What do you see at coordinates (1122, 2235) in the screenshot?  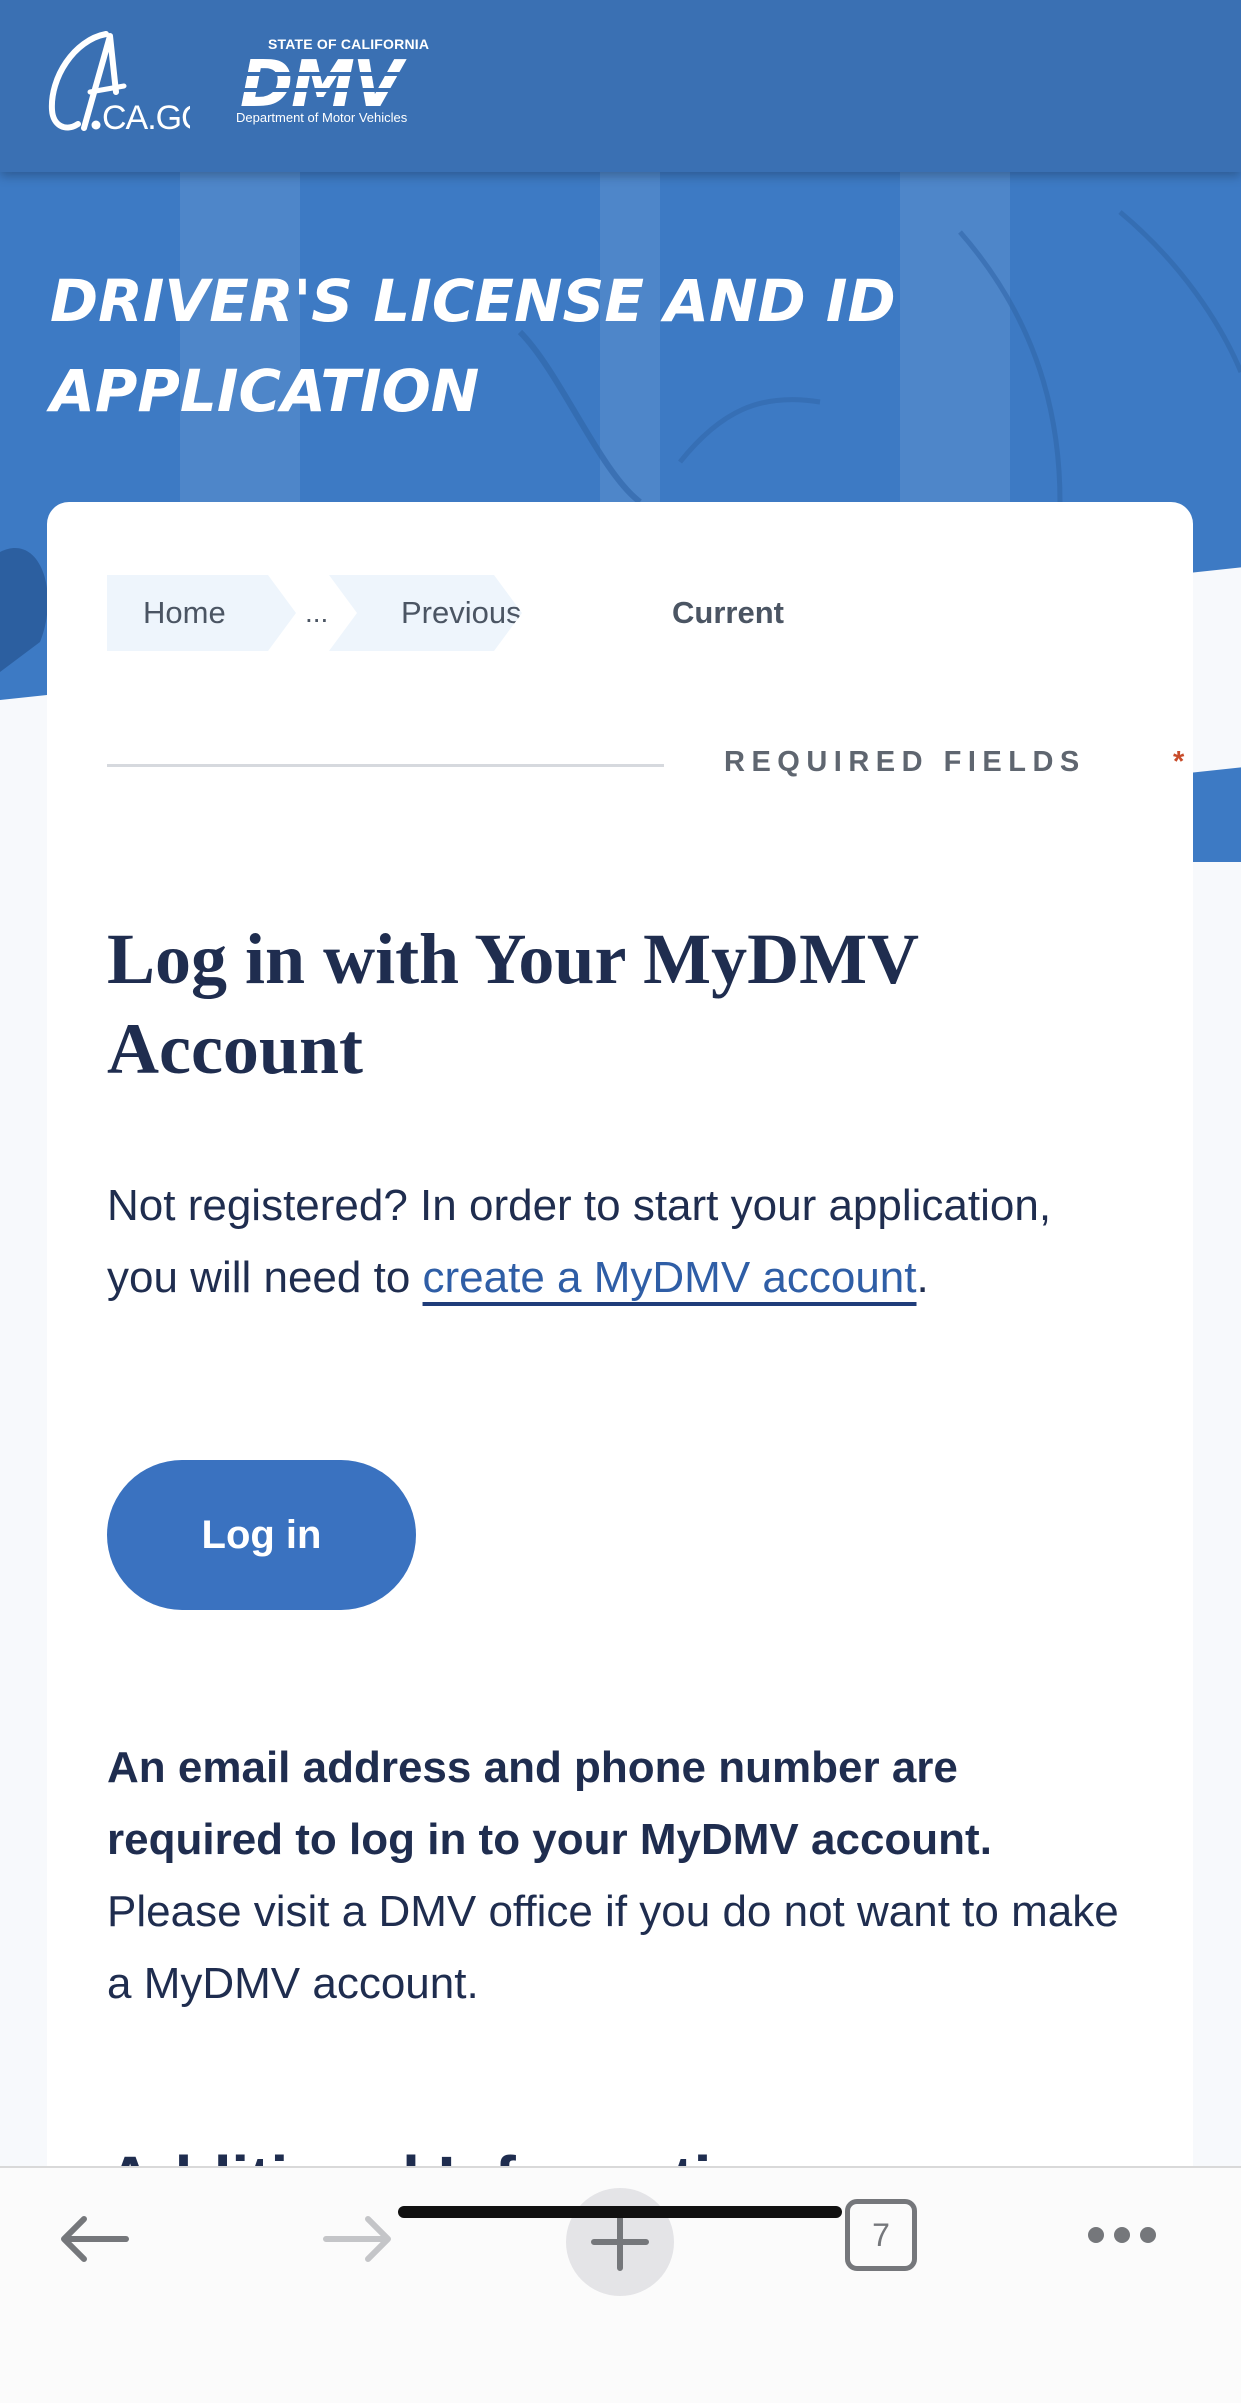 I see `more-icon` at bounding box center [1122, 2235].